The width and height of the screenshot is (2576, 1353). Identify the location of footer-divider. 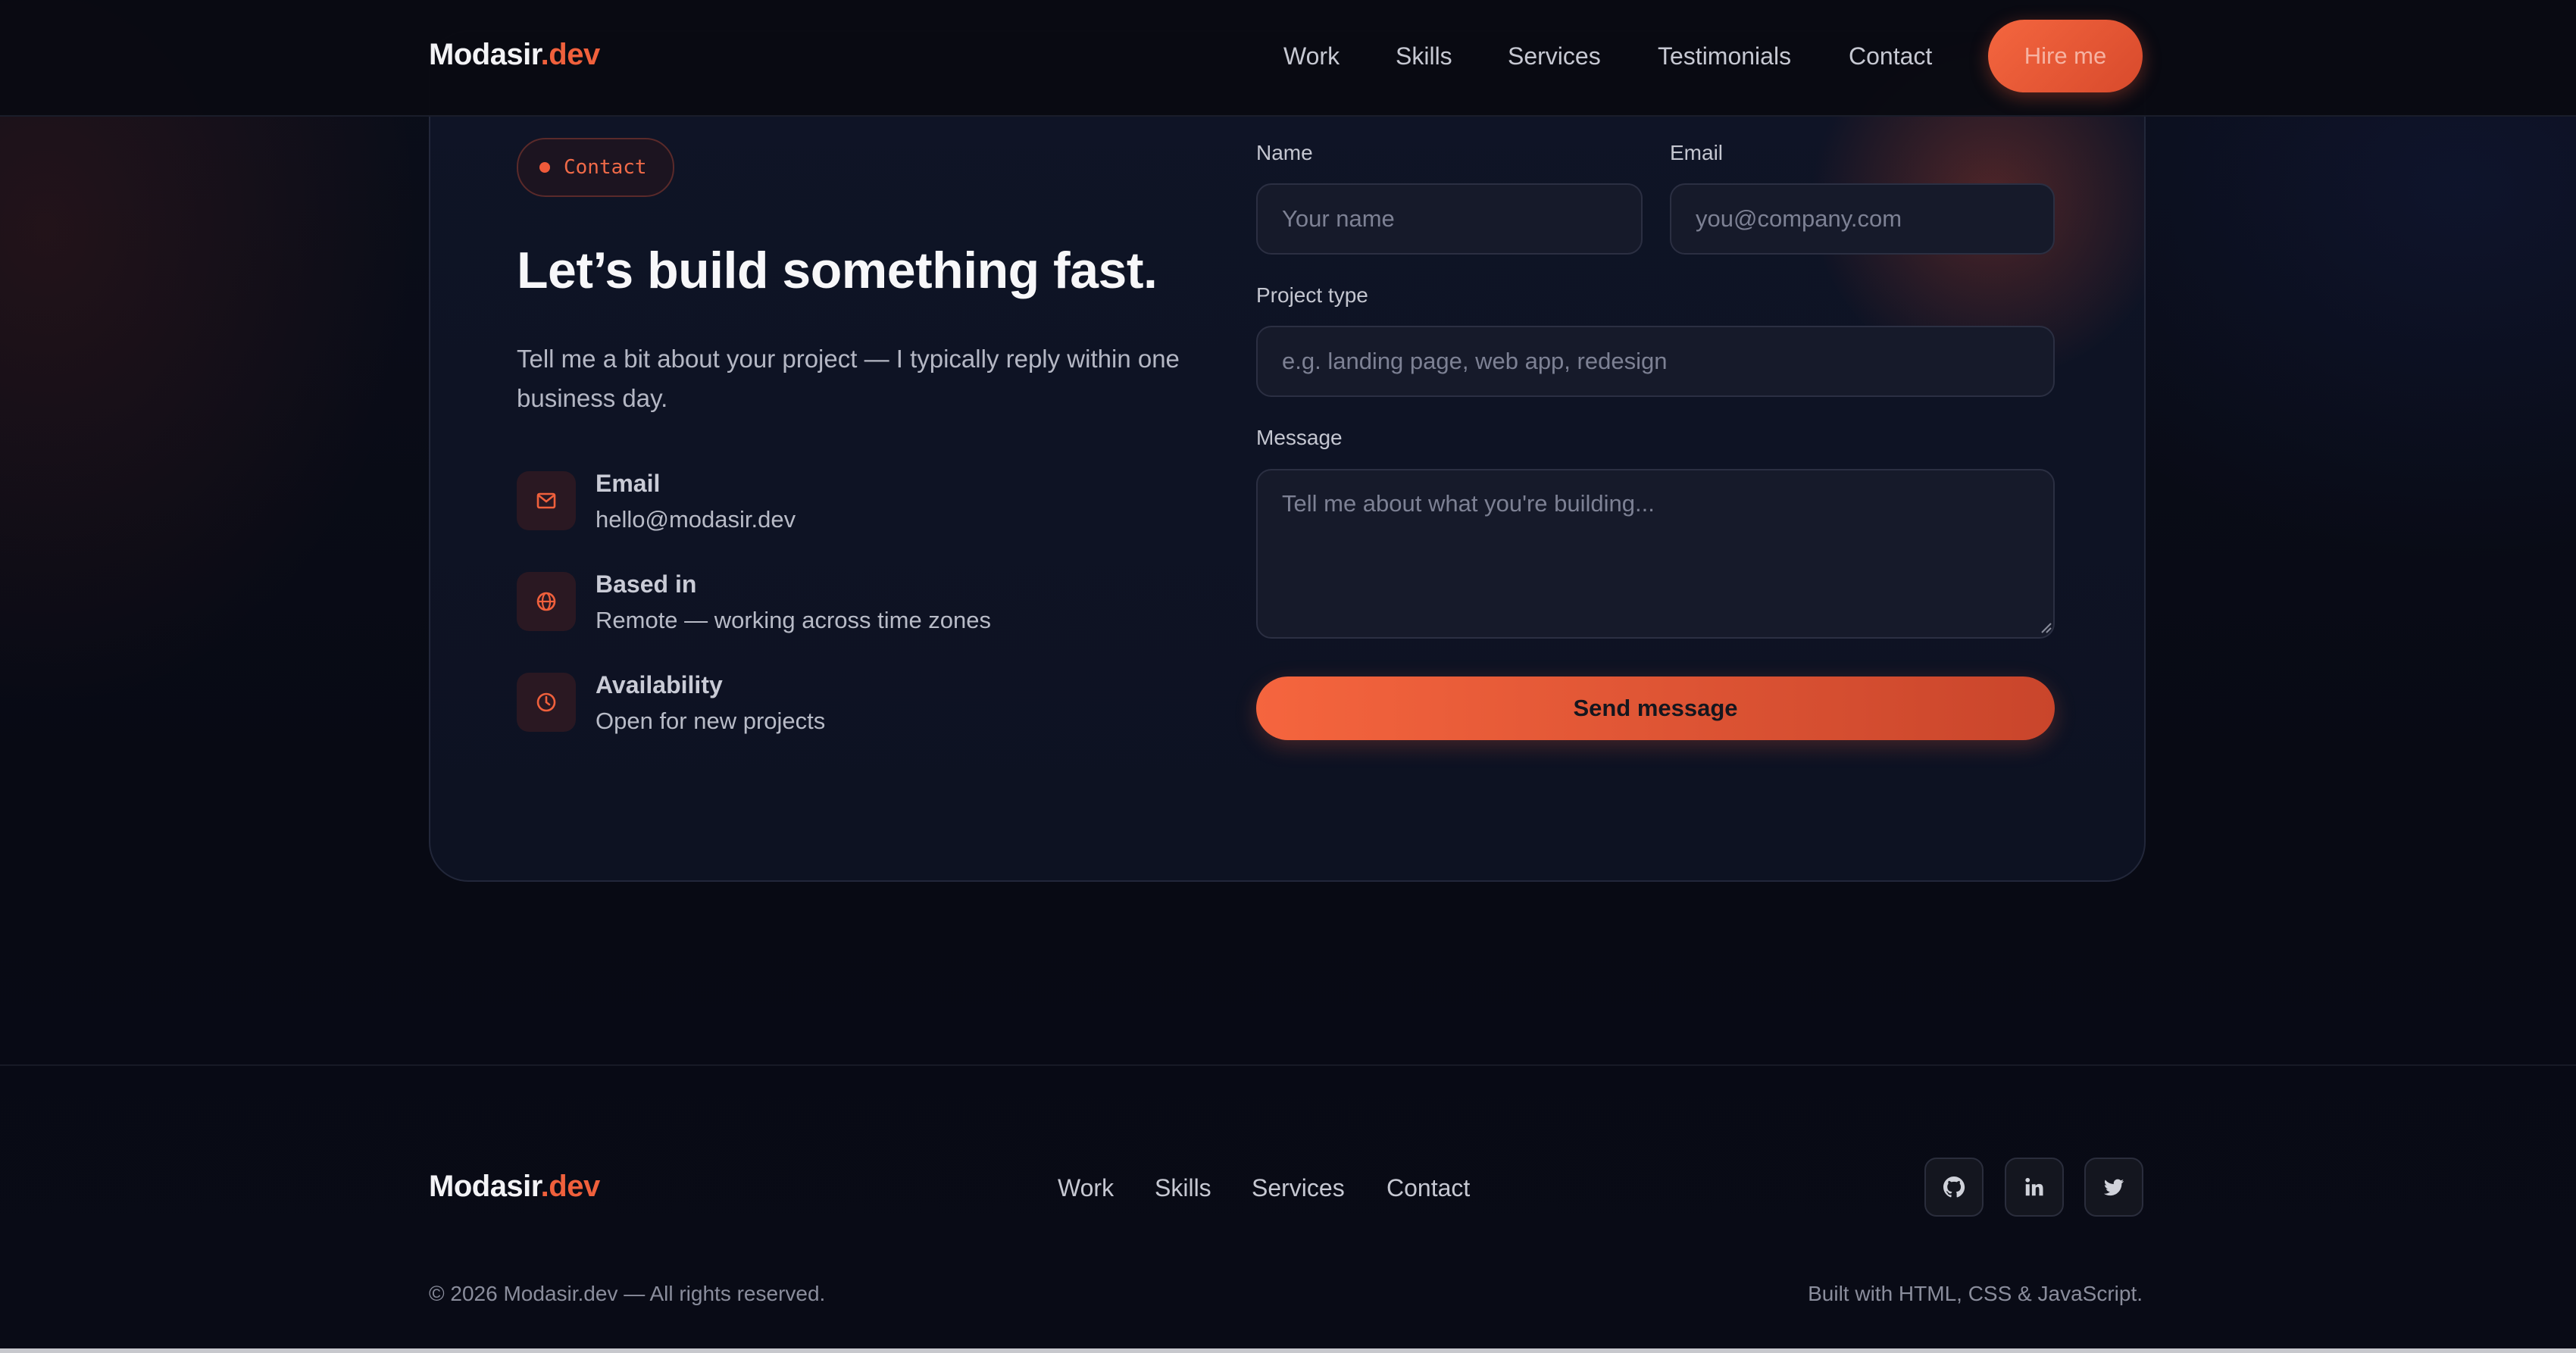
(1288, 1065).